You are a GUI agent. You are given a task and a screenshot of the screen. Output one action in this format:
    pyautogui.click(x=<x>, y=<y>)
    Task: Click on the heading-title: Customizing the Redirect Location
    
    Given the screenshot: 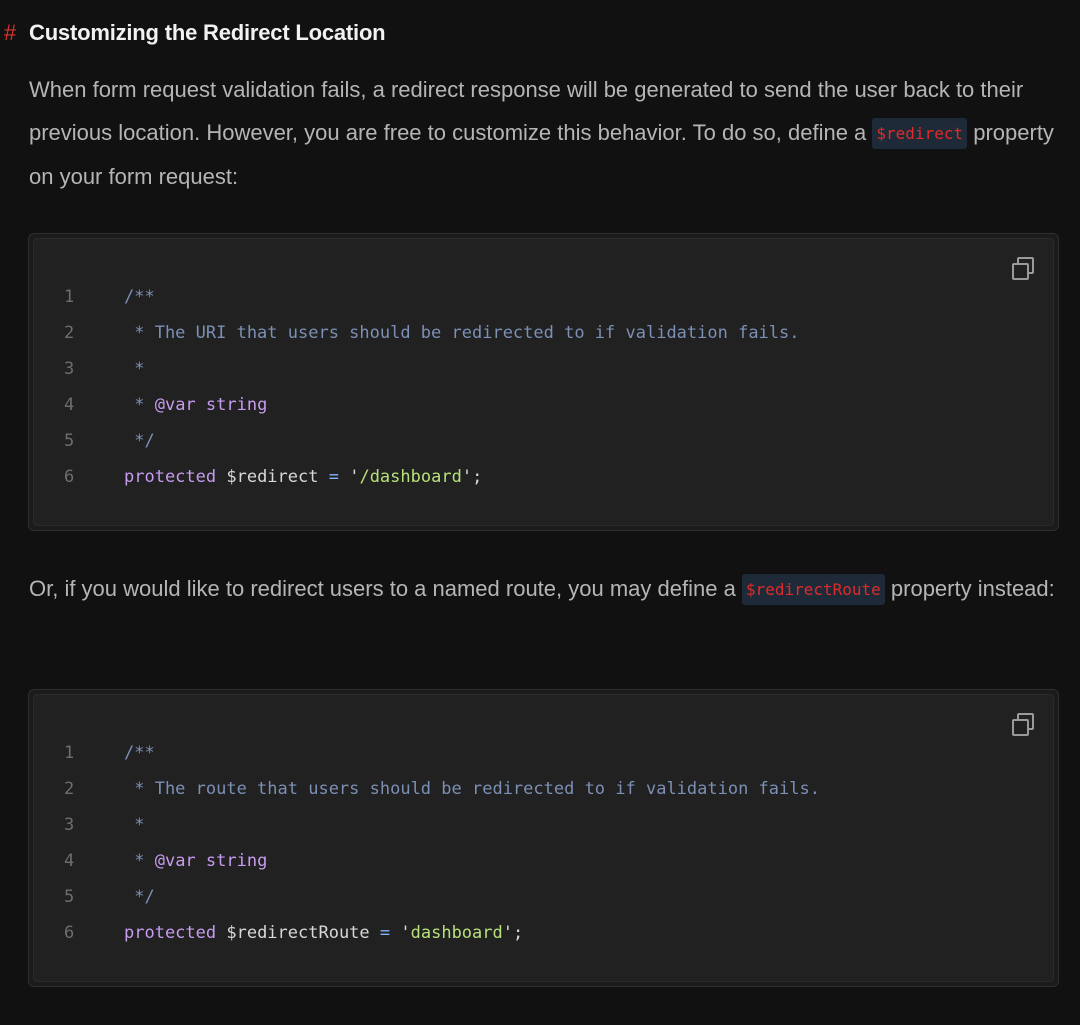 What is the action you would take?
    pyautogui.click(x=207, y=32)
    